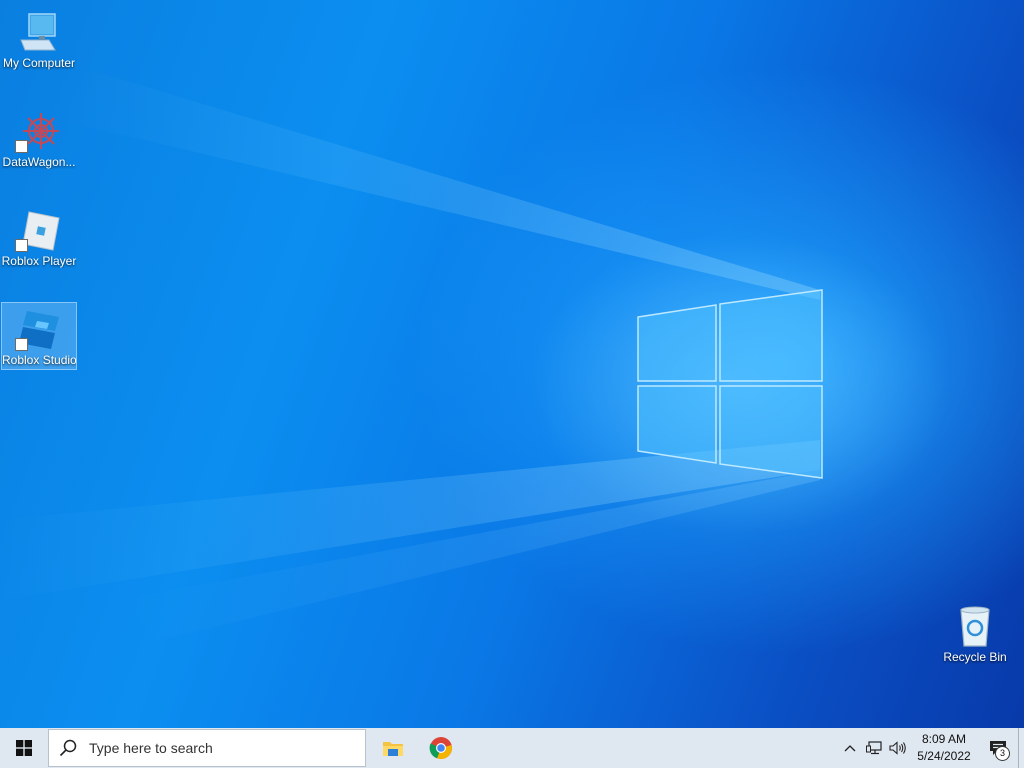  I want to click on network-button, so click(874, 748).